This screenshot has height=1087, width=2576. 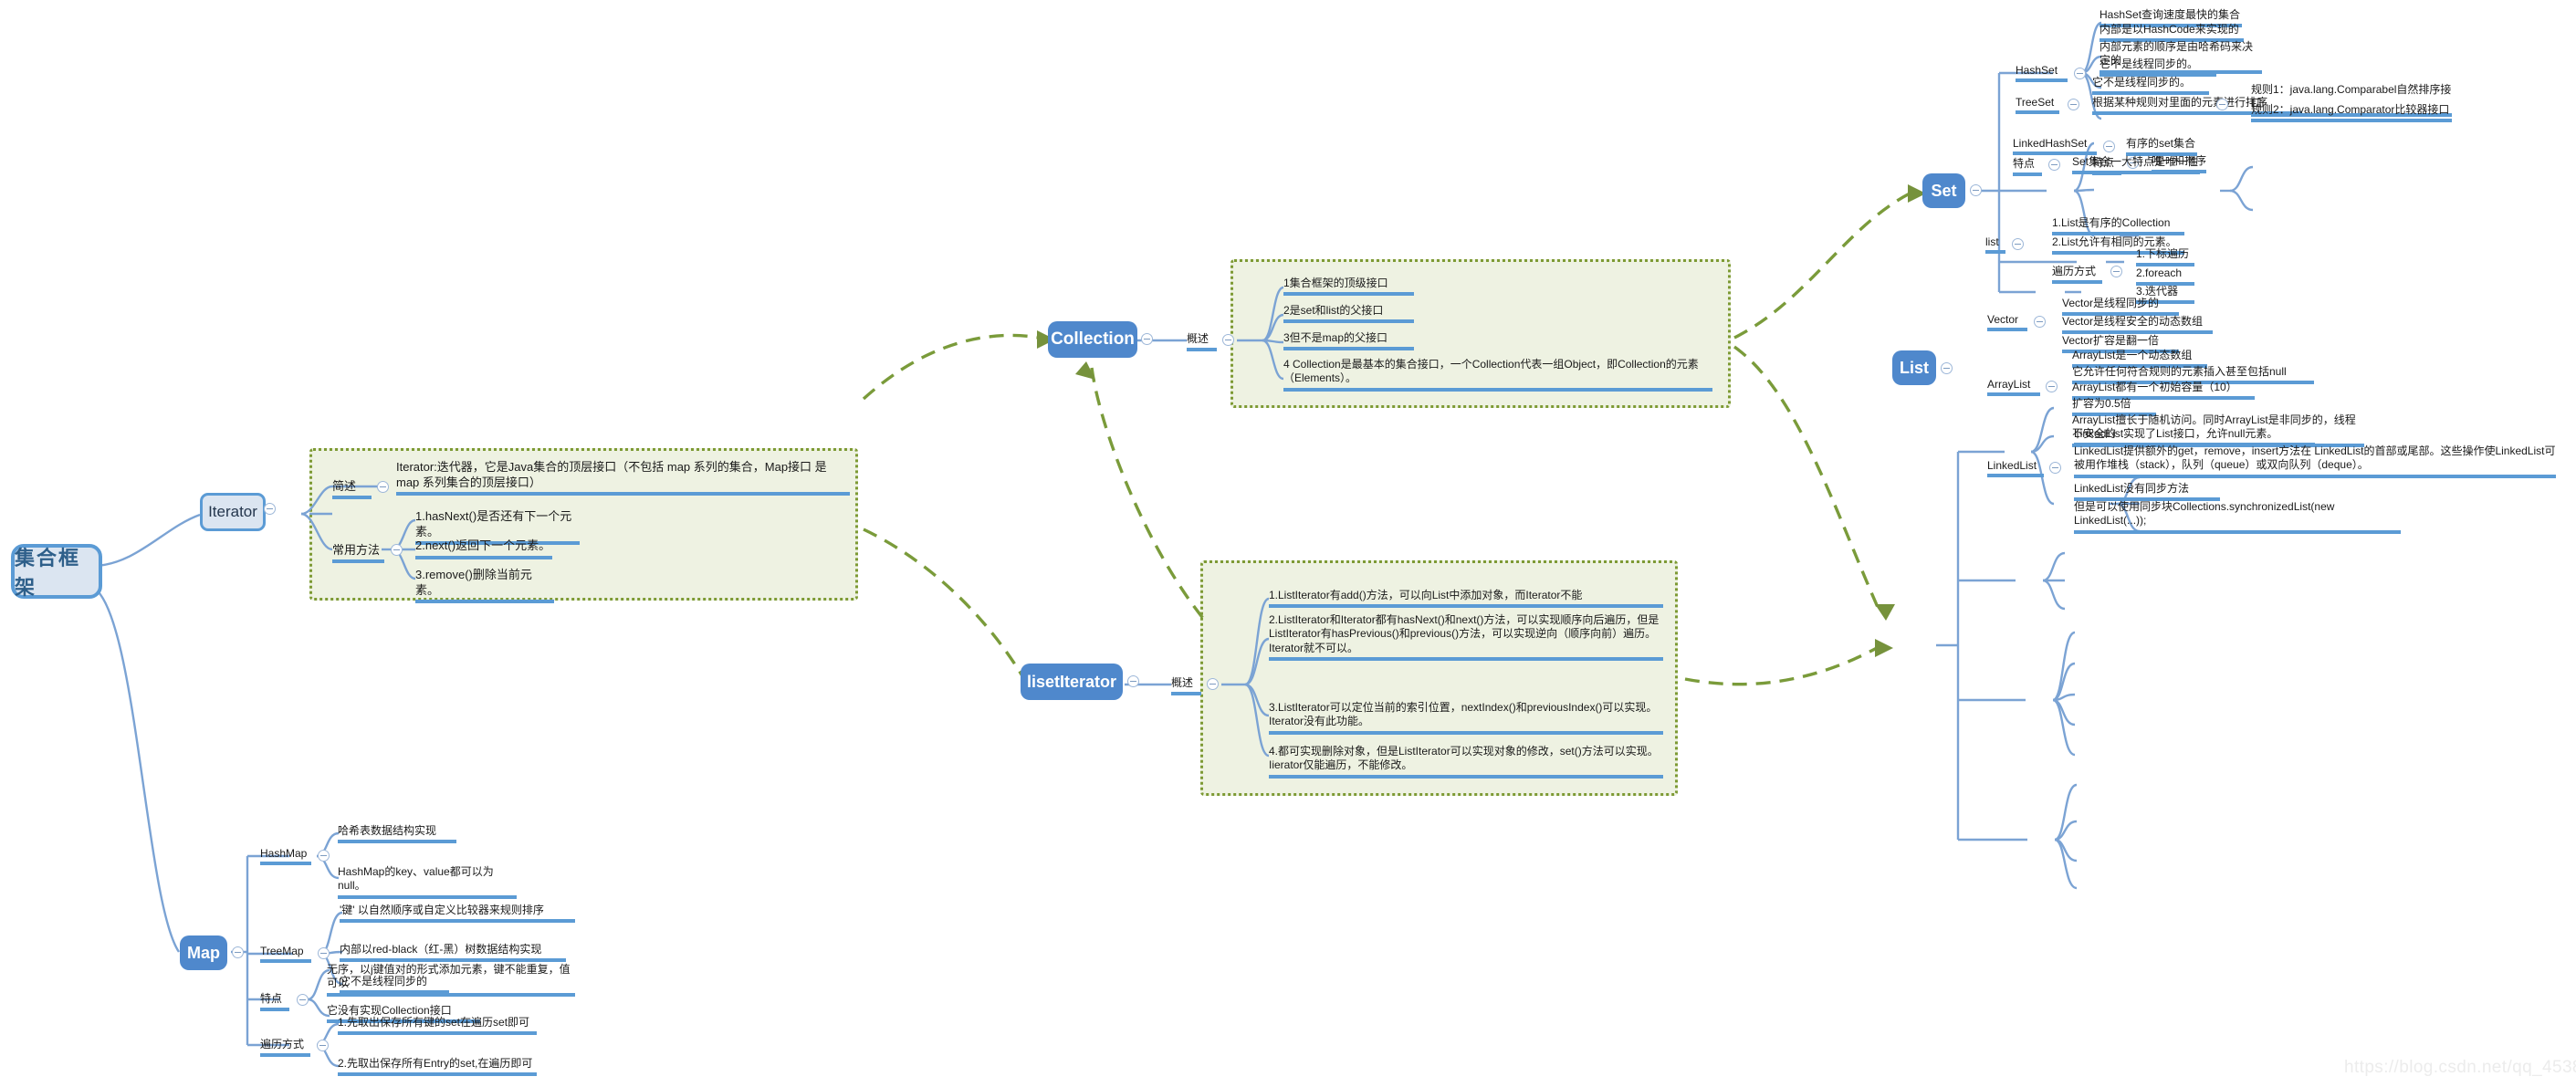 What do you see at coordinates (2007, 322) in the screenshot?
I see `list-vector-label: Vector` at bounding box center [2007, 322].